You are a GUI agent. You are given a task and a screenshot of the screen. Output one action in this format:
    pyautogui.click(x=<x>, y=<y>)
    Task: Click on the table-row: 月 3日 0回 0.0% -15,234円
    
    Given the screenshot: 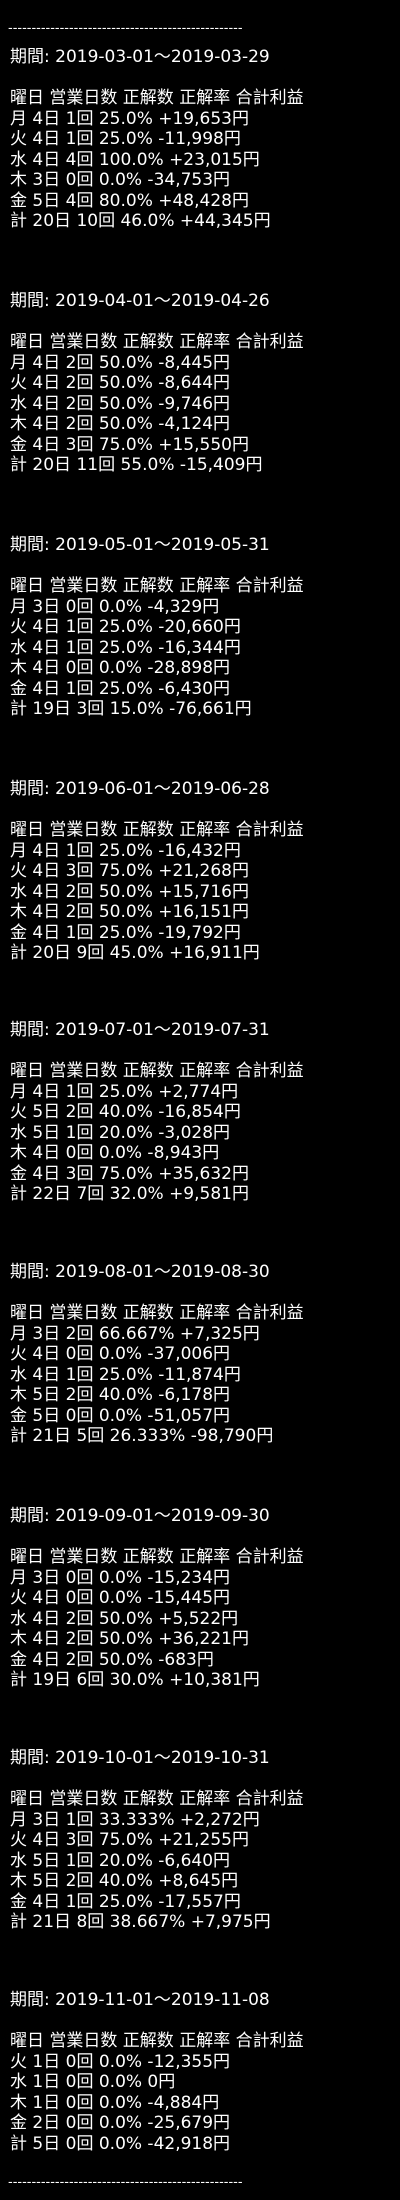 What is the action you would take?
    pyautogui.click(x=120, y=1577)
    